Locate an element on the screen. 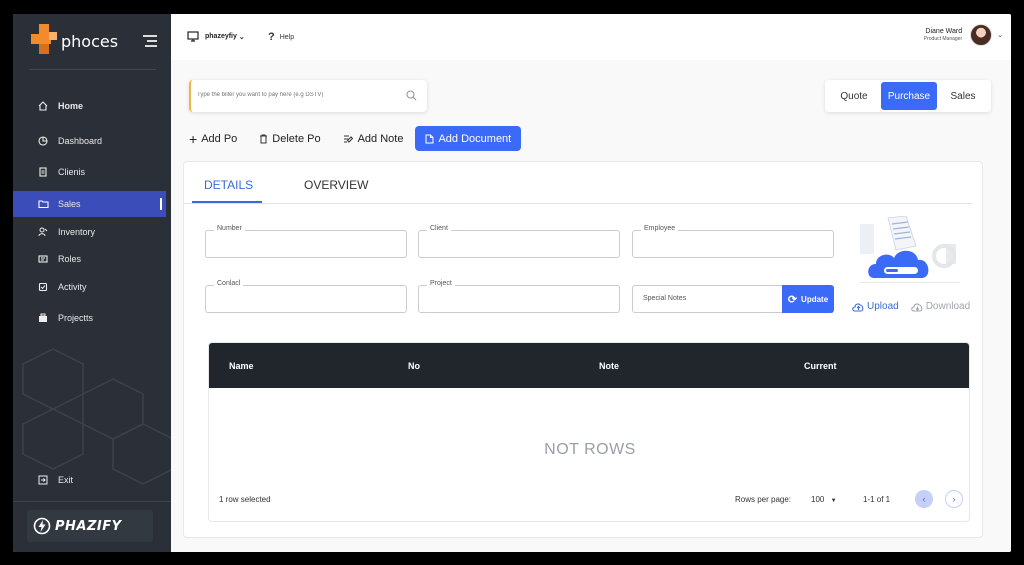  selection-count: 1 row selected is located at coordinates (245, 499).